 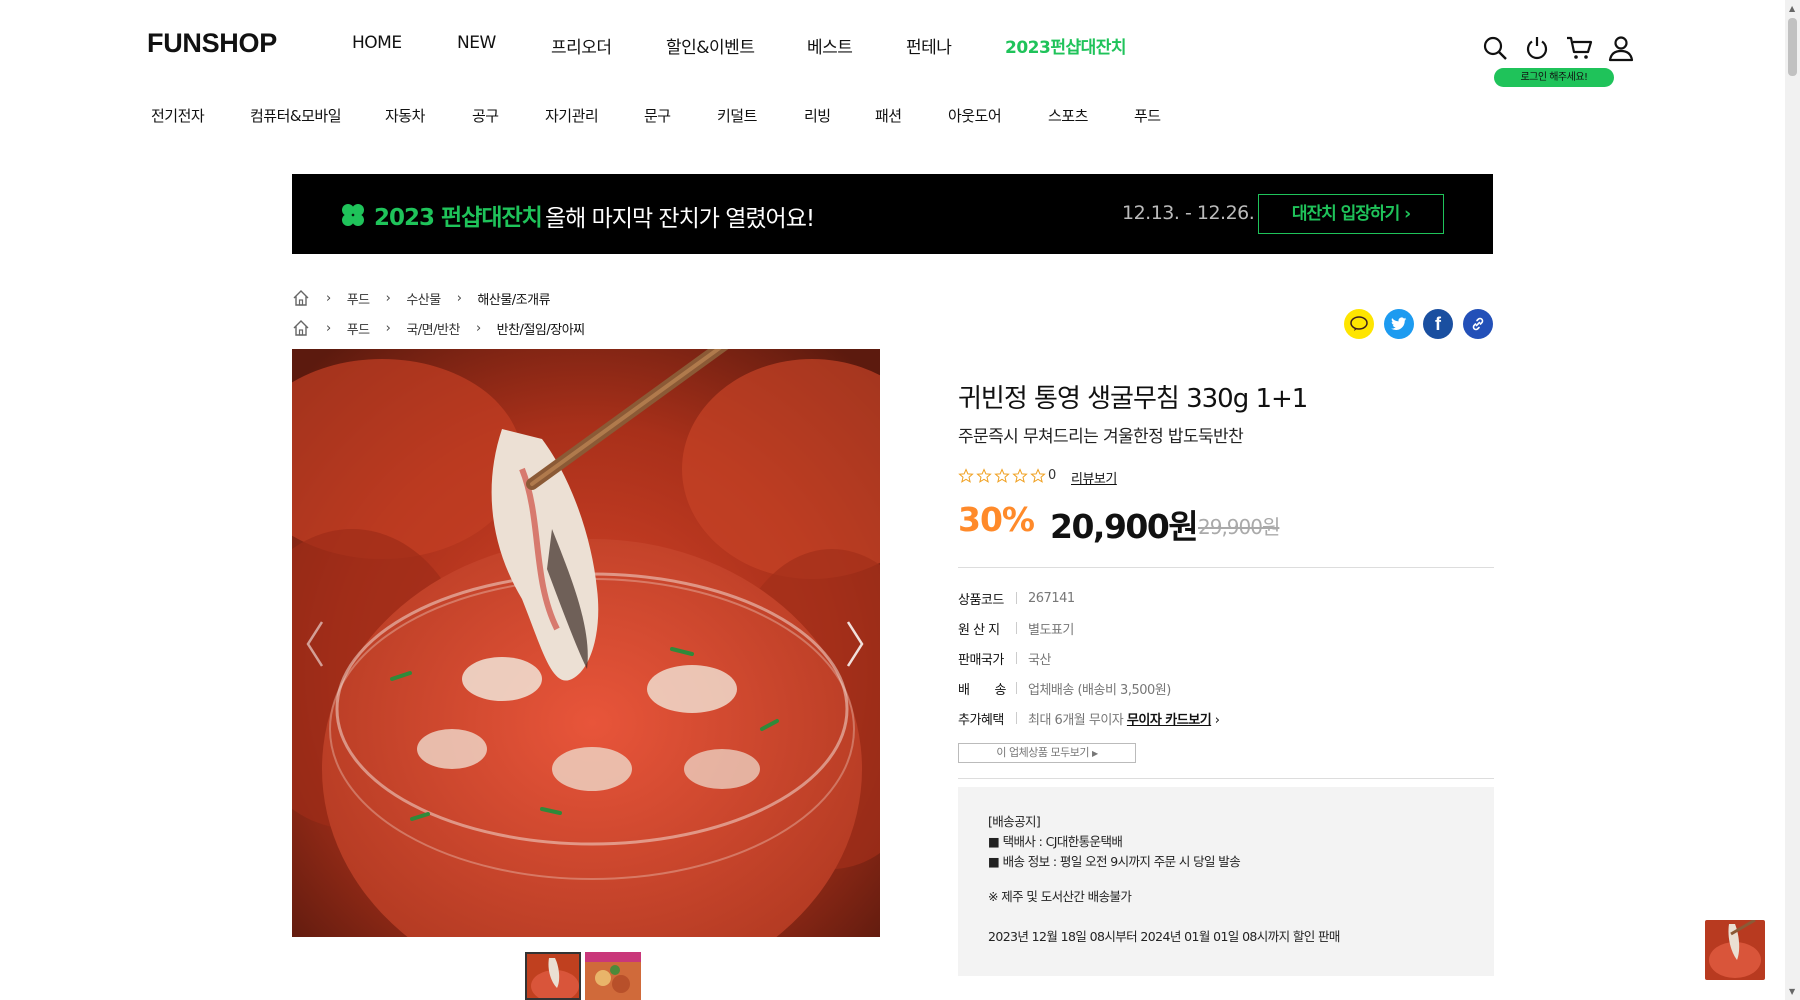 I want to click on vendor-products-label: 이 업체상품 모두보기, so click(x=1042, y=752).